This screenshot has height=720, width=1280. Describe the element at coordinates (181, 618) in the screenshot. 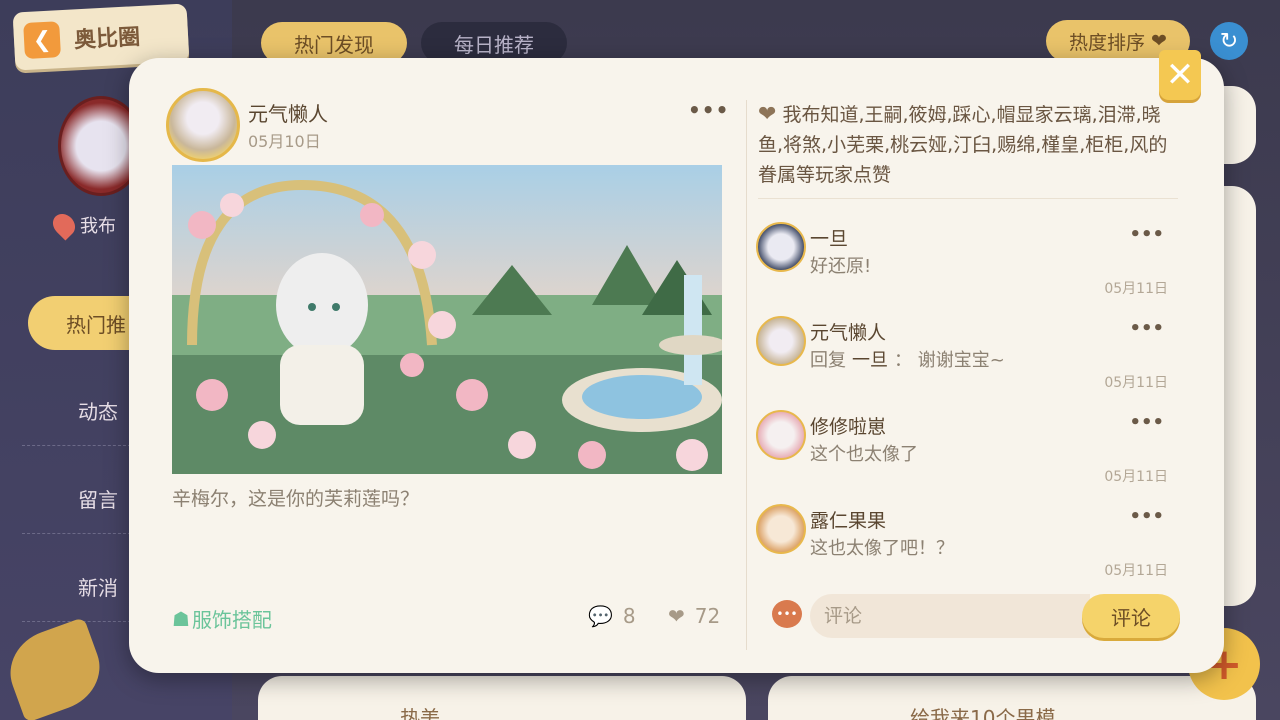

I see `shirt-icon: ☗` at that location.